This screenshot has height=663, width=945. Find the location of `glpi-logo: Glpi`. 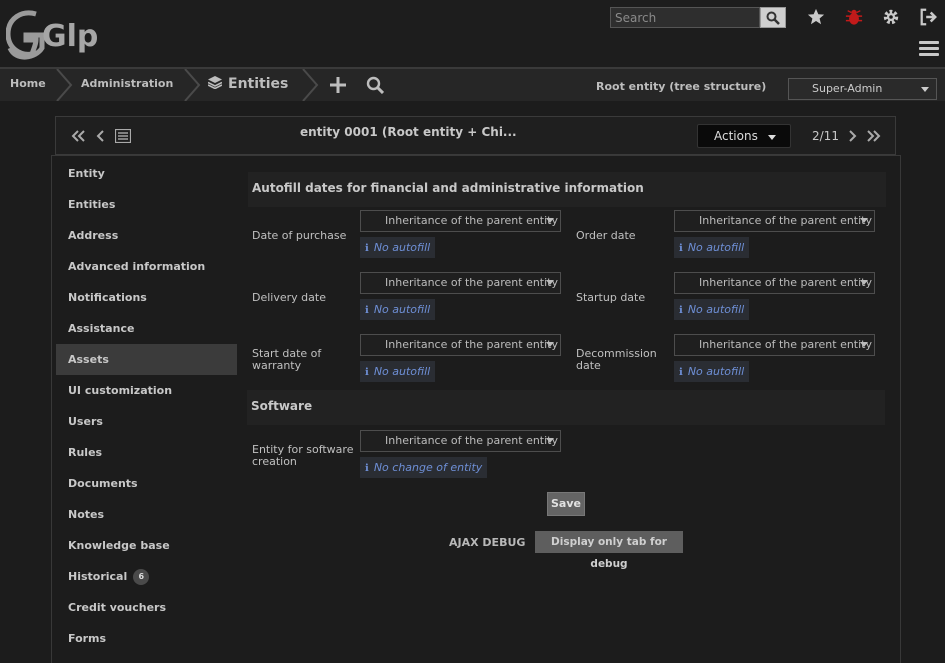

glpi-logo: Glpi is located at coordinates (57, 34).